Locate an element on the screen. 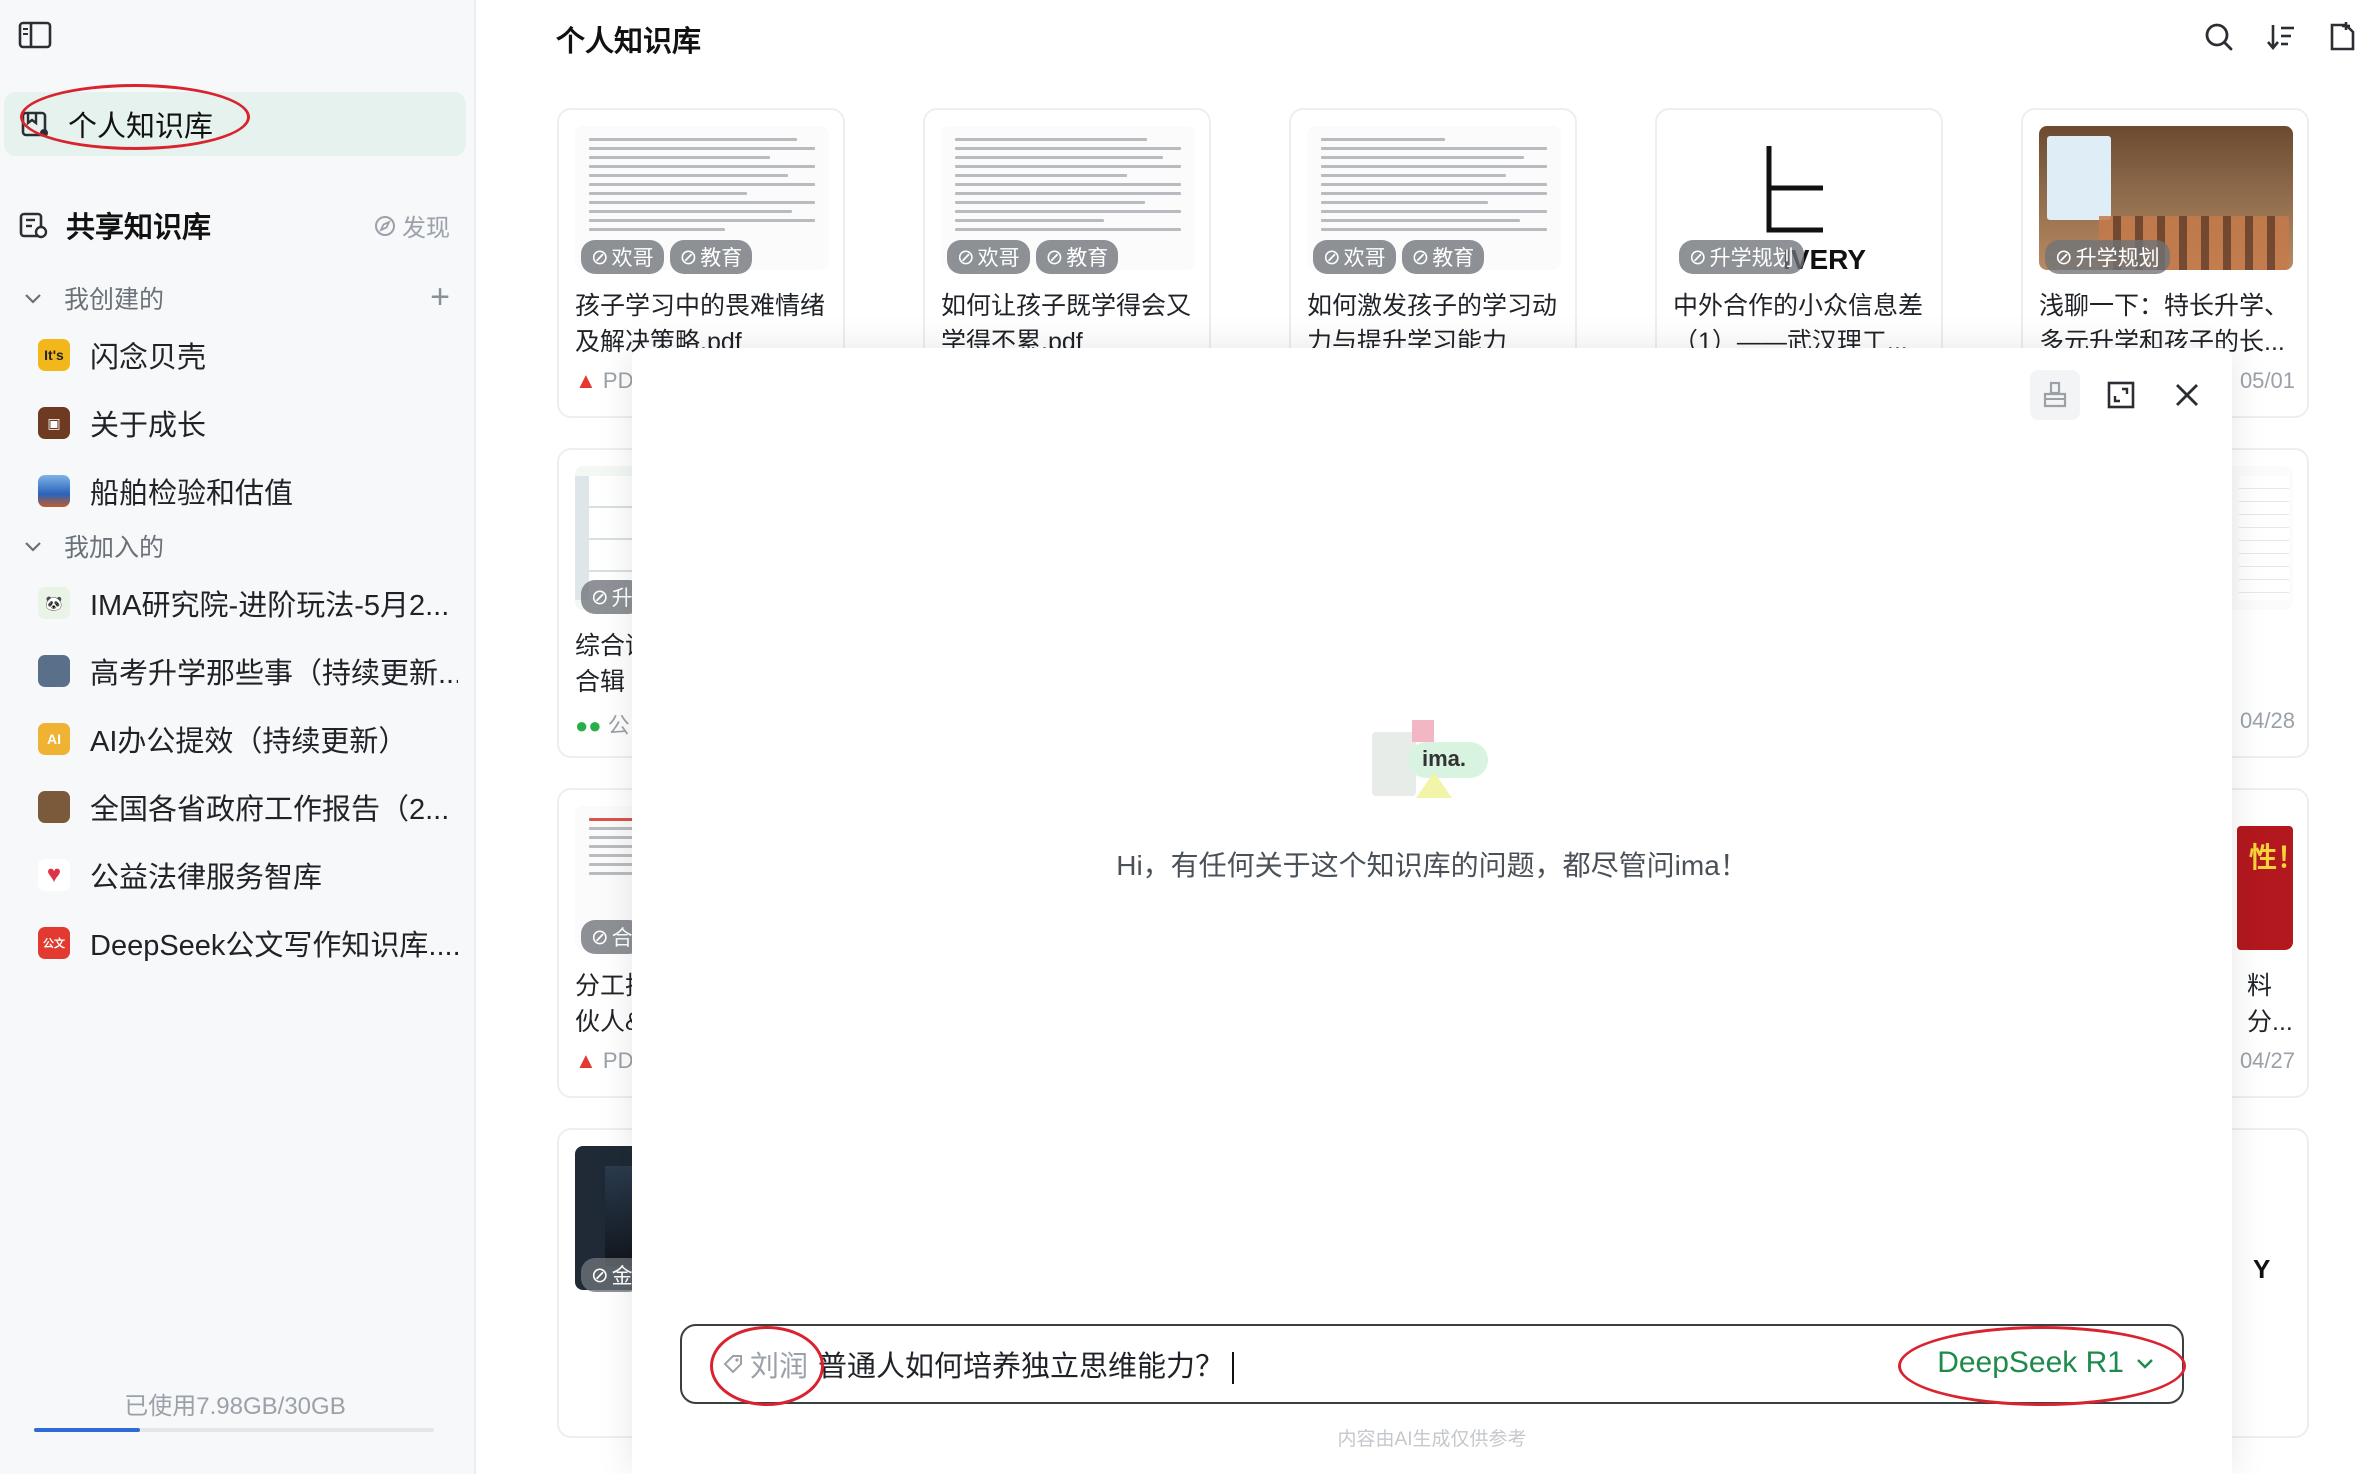  chat-input-text: 普通人如何培养独立思维能力？ is located at coordinates (1026, 1364).